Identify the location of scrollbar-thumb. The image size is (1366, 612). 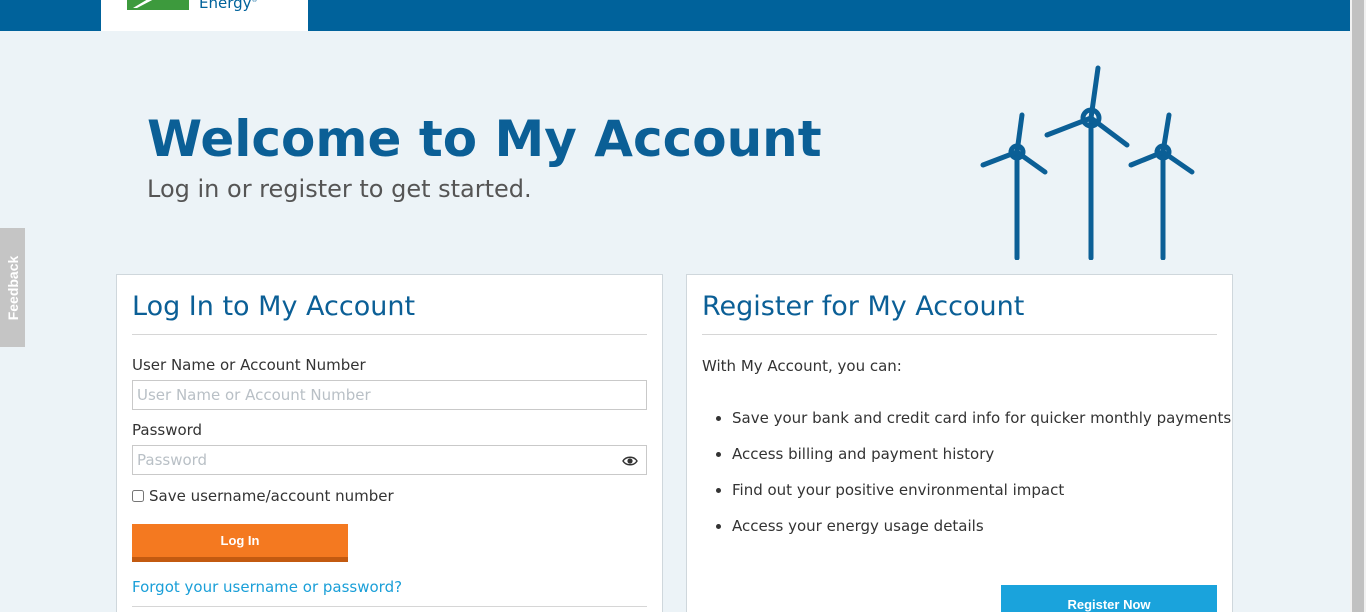
(1358, 306).